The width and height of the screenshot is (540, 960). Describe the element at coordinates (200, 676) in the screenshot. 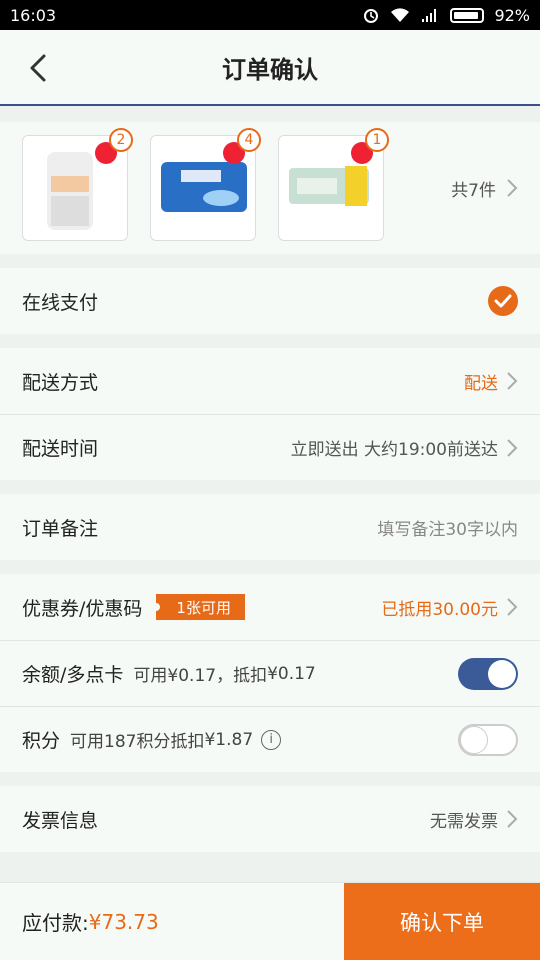

I see `balance-sub: 可用¥0.17，抵扣` at that location.